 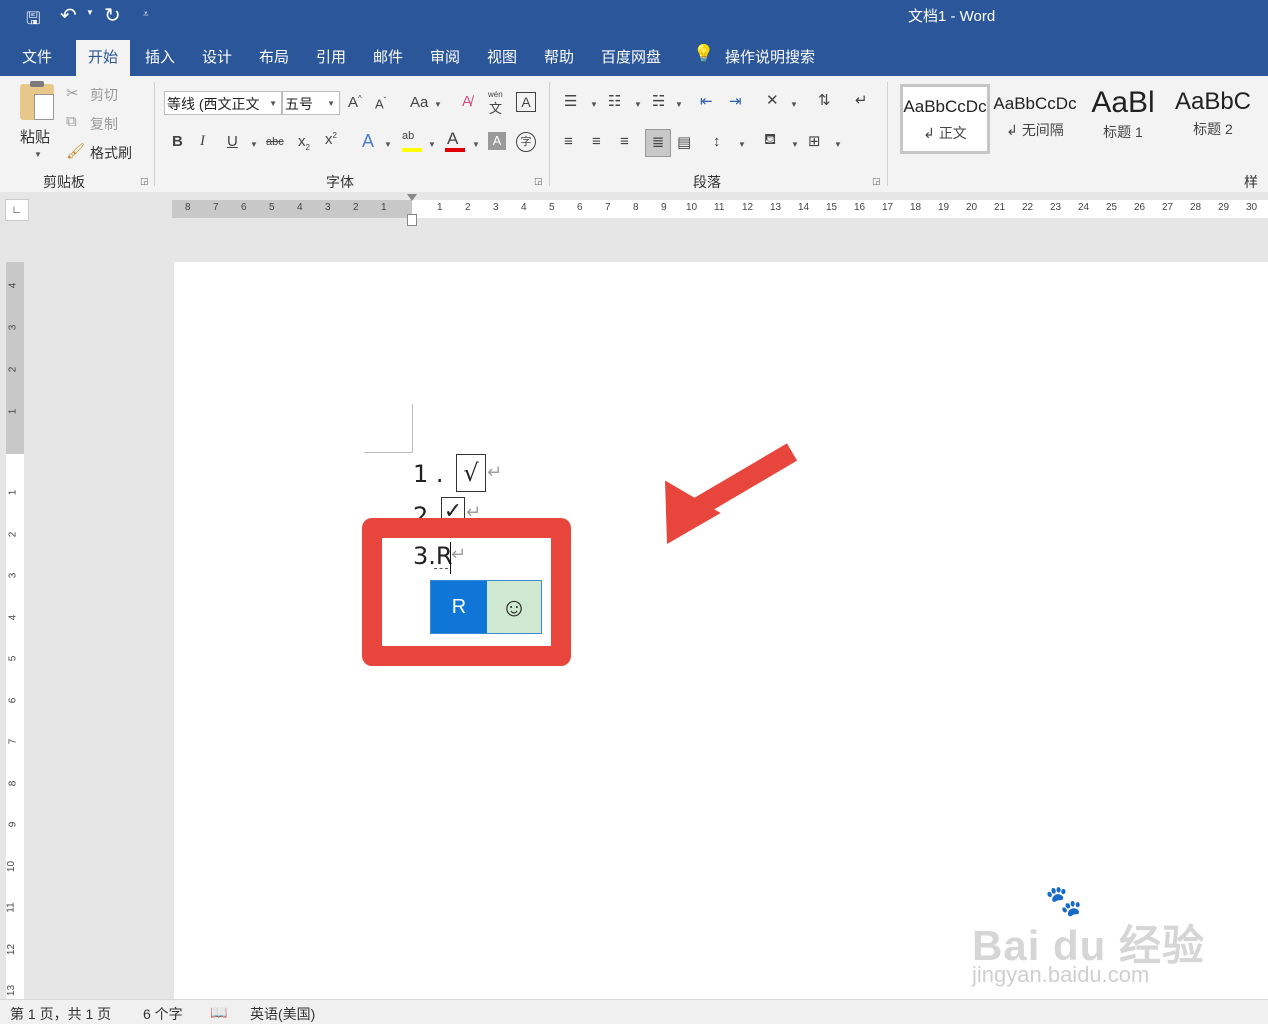 I want to click on proofing-icon: 📖, so click(x=218, y=1012).